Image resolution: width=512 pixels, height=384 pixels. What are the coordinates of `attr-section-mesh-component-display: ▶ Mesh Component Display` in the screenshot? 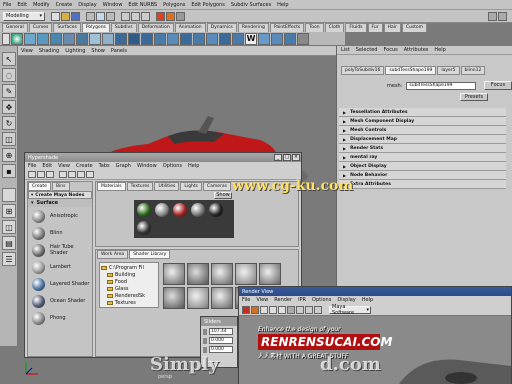 It's located at (422, 121).